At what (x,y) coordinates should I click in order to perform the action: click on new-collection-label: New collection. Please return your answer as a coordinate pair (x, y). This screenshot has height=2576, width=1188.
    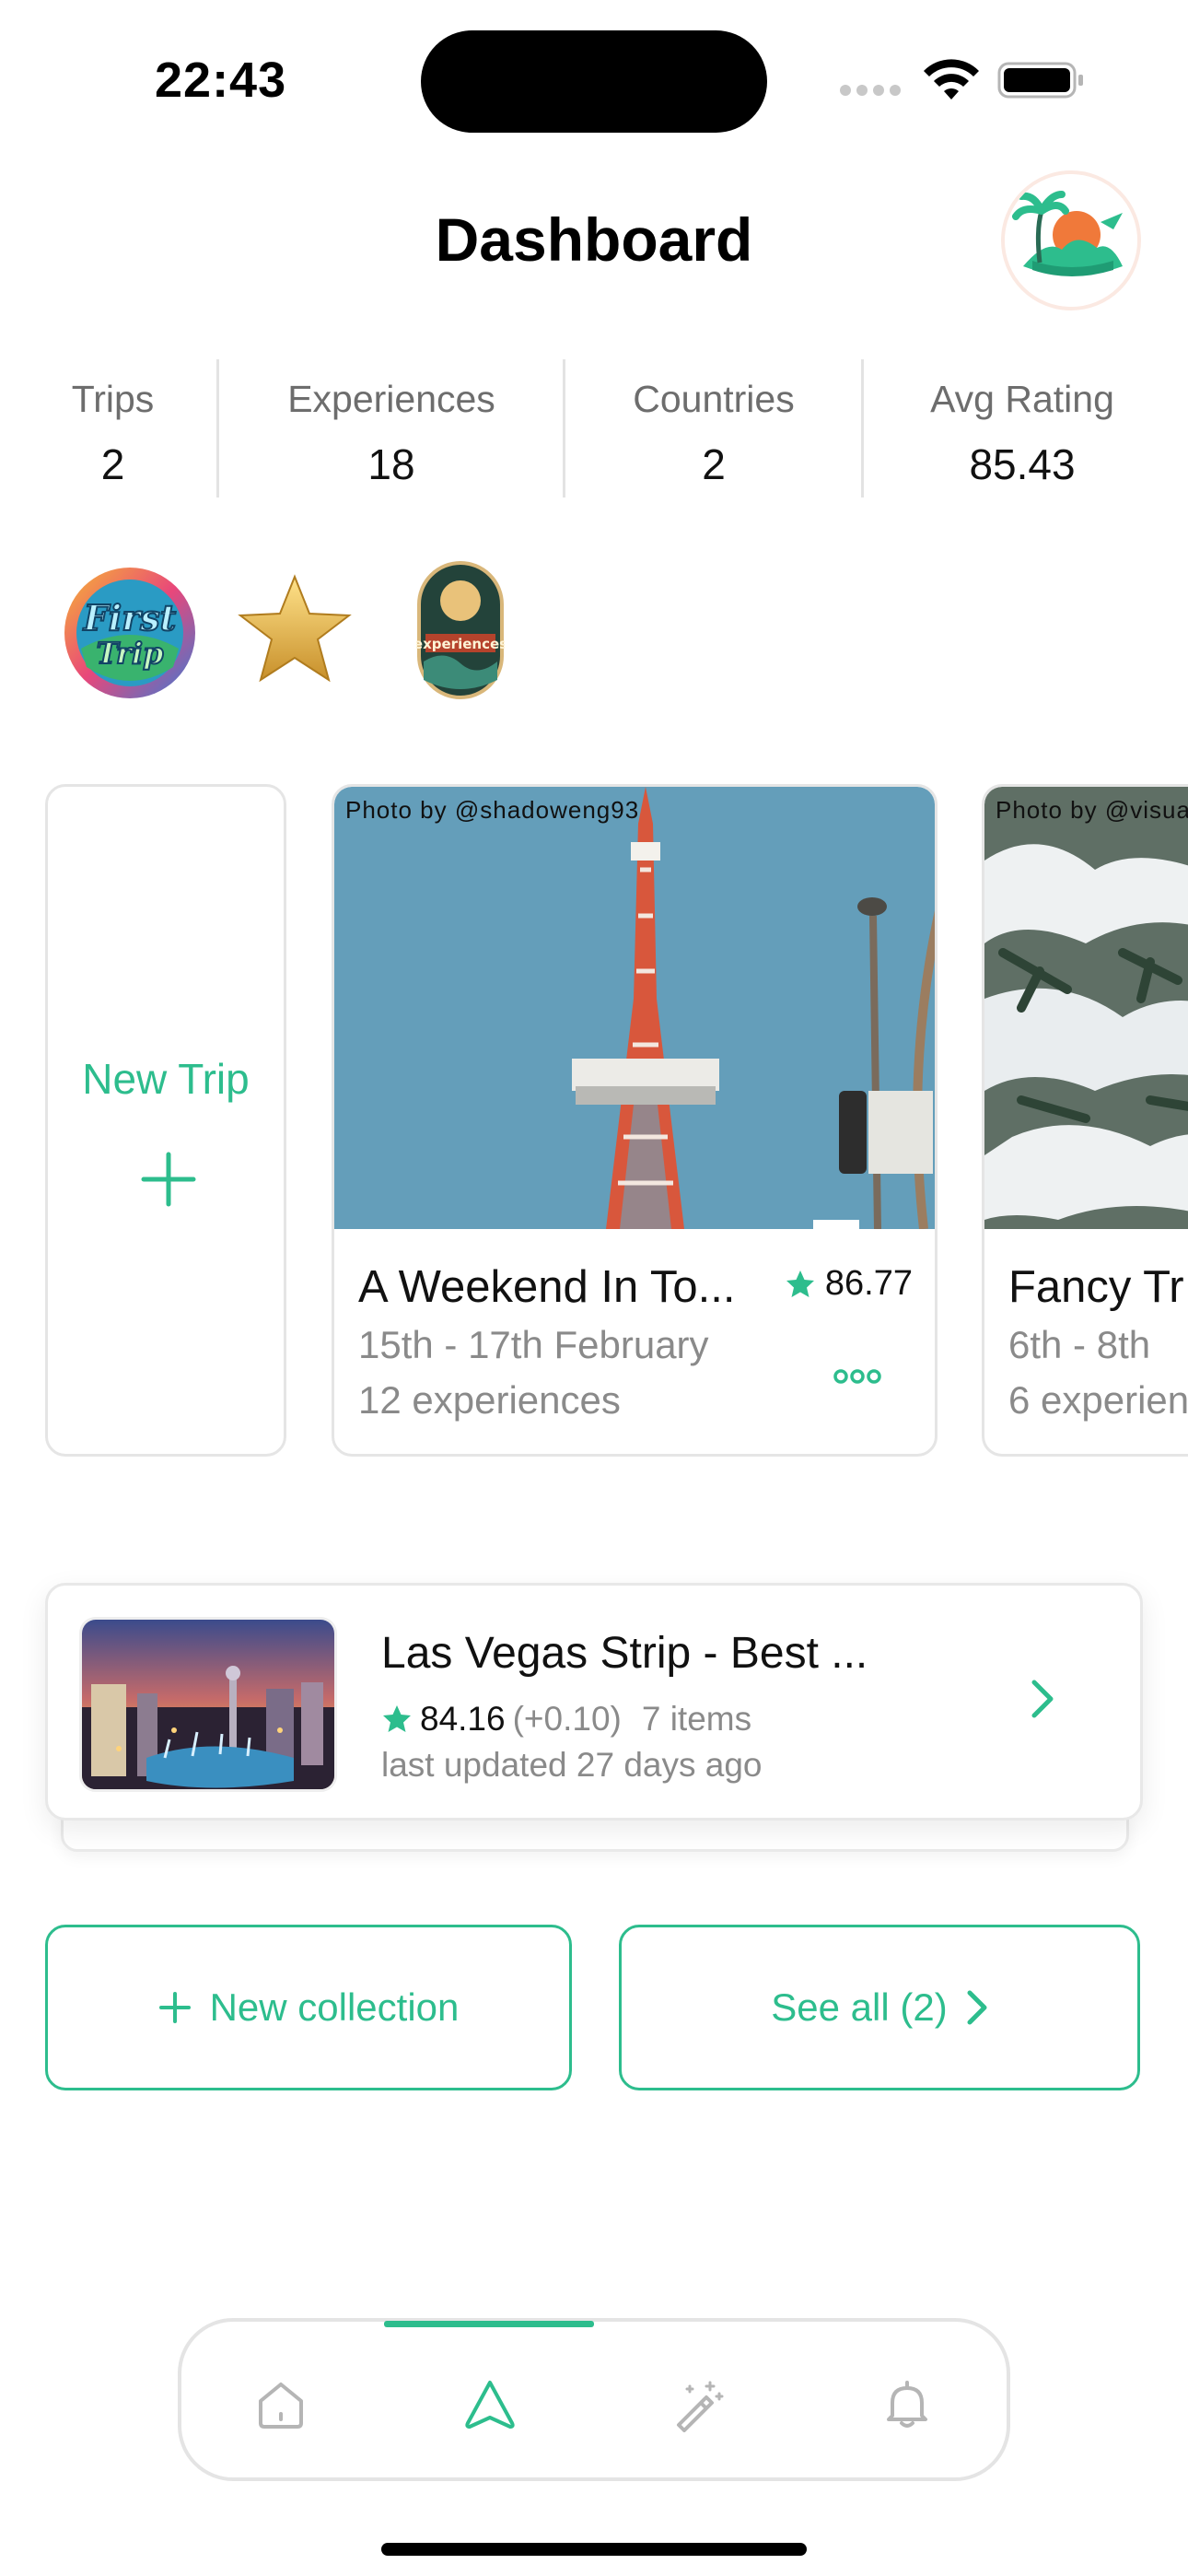
    Looking at the image, I should click on (335, 2007).